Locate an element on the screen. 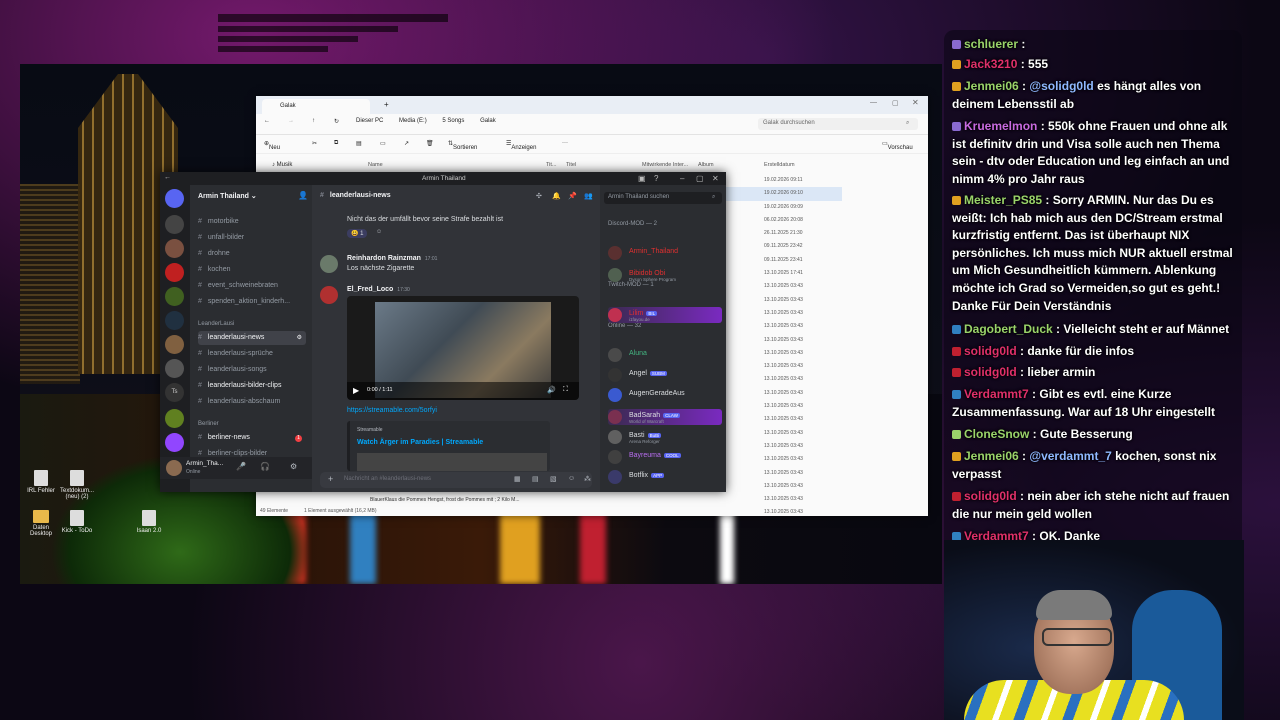  channel-drohne: # drohne is located at coordinates (252, 254).